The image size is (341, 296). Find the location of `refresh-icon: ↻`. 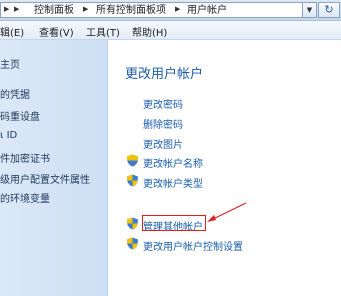

refresh-icon: ↻ is located at coordinates (329, 9).